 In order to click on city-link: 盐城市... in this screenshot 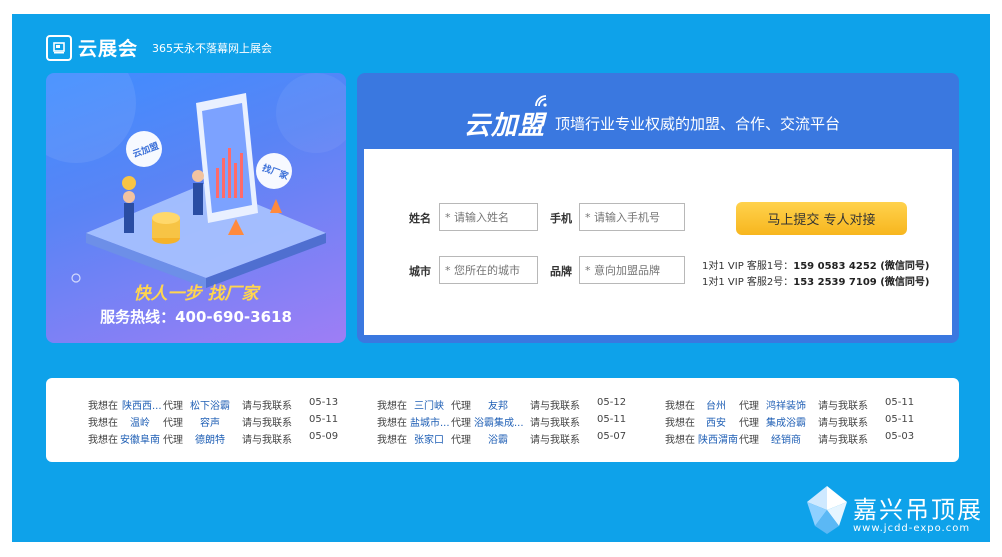, I will do `click(430, 421)`.